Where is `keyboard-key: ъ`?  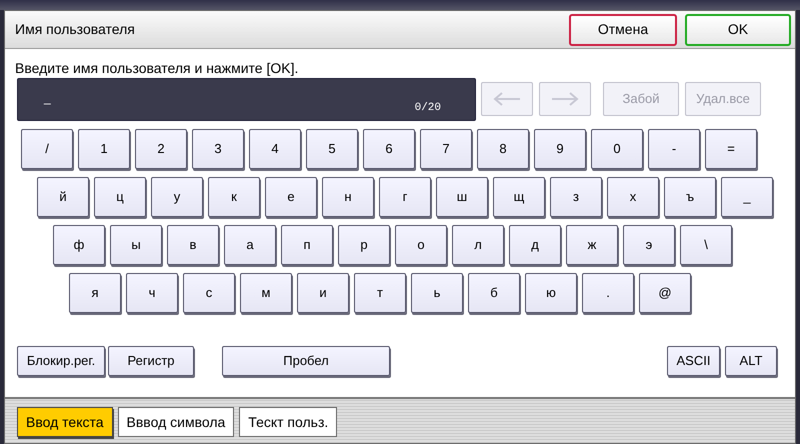 keyboard-key: ъ is located at coordinates (690, 197).